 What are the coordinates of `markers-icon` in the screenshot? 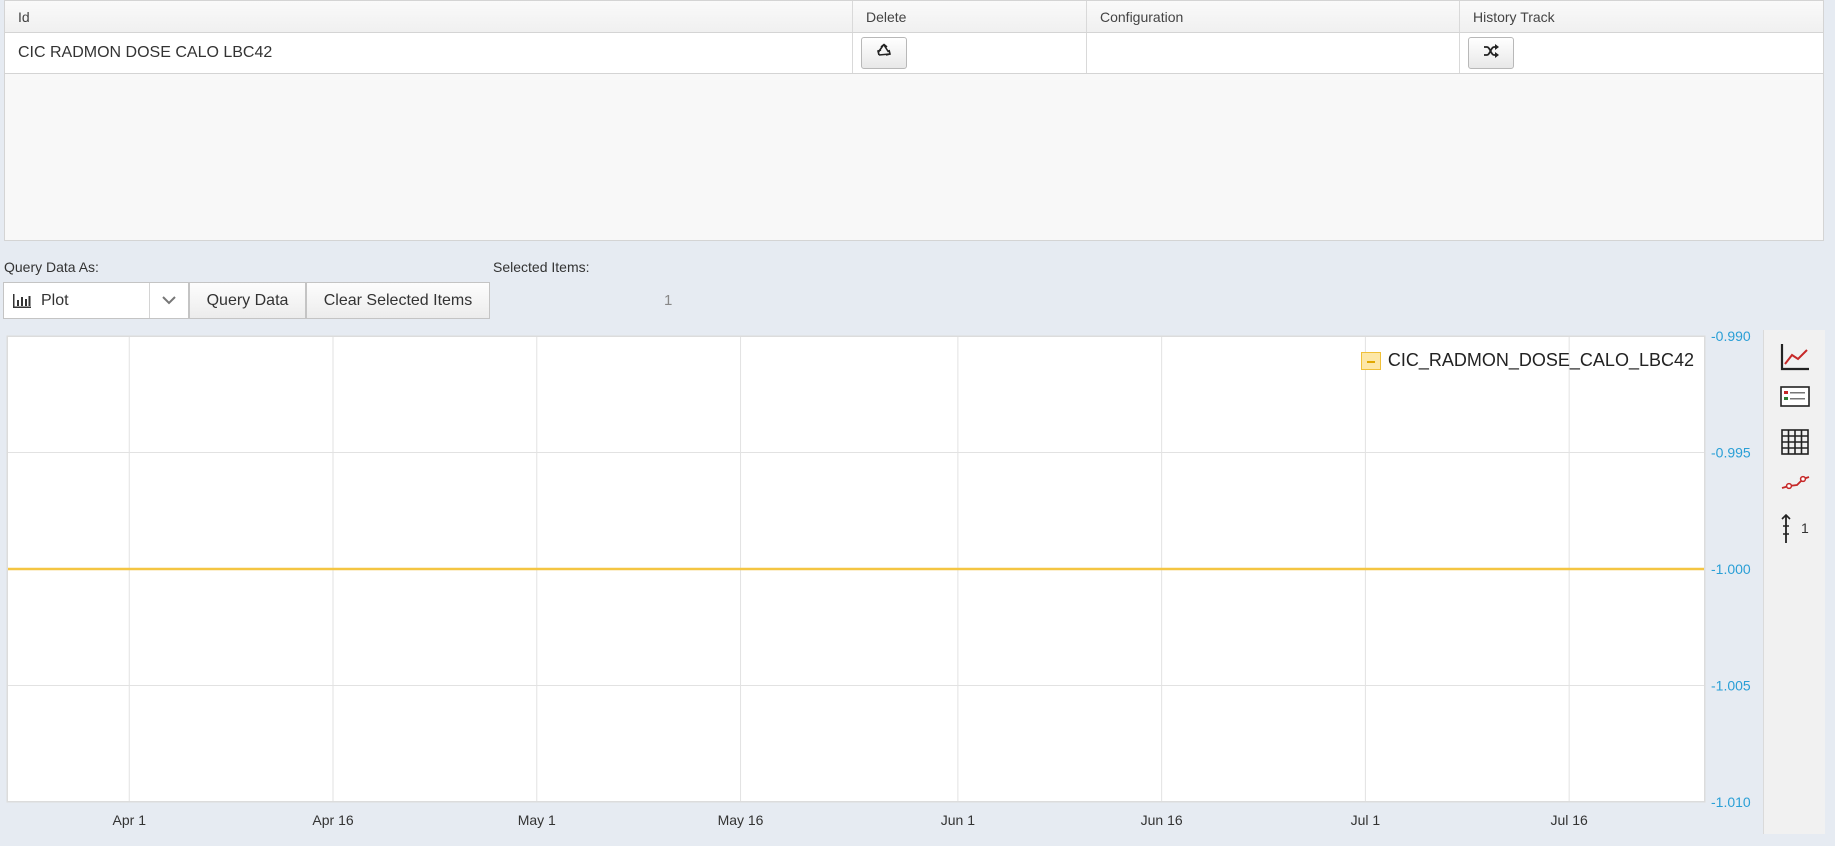 It's located at (1795, 485).